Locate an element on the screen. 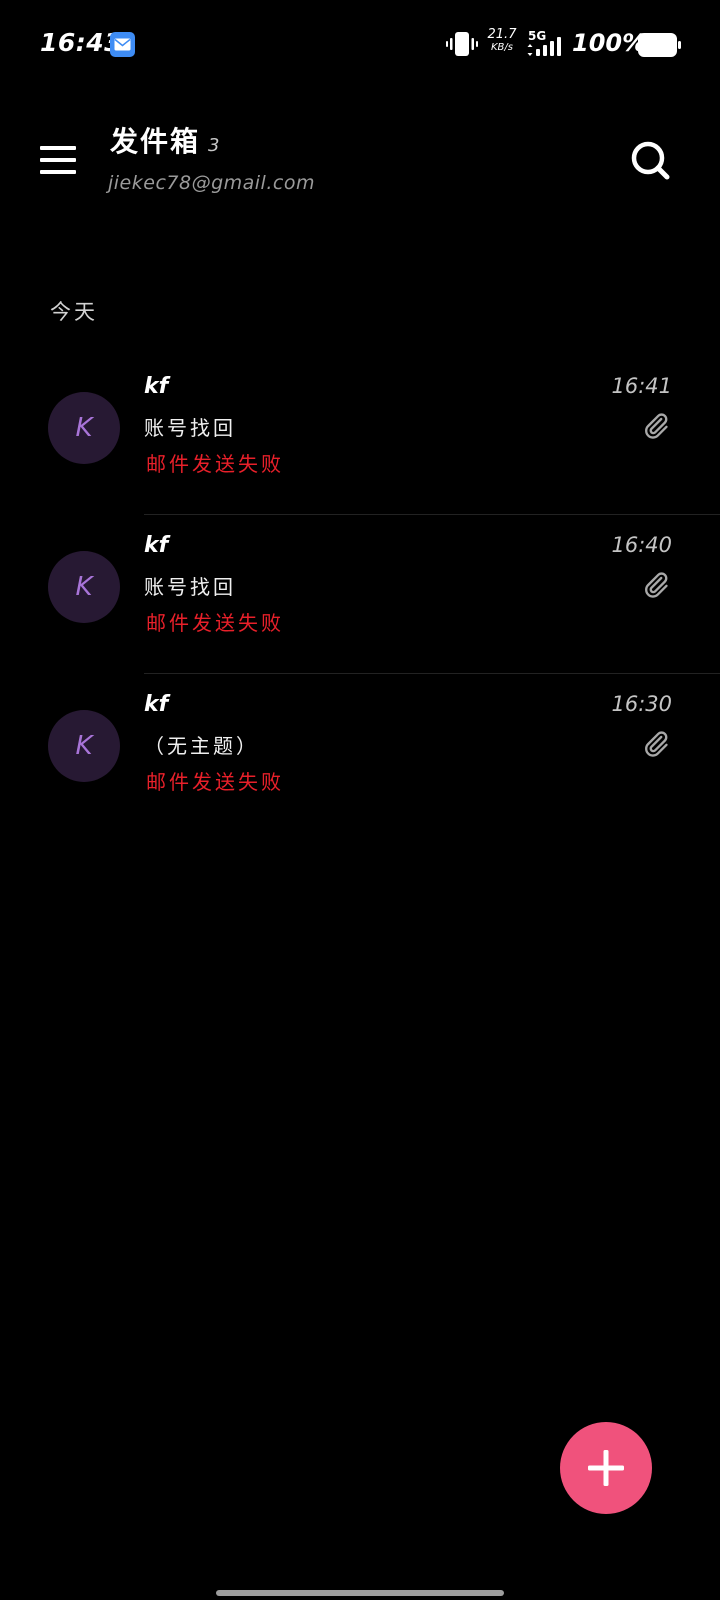 The width and height of the screenshot is (720, 1600). menu-button is located at coordinates (58, 160).